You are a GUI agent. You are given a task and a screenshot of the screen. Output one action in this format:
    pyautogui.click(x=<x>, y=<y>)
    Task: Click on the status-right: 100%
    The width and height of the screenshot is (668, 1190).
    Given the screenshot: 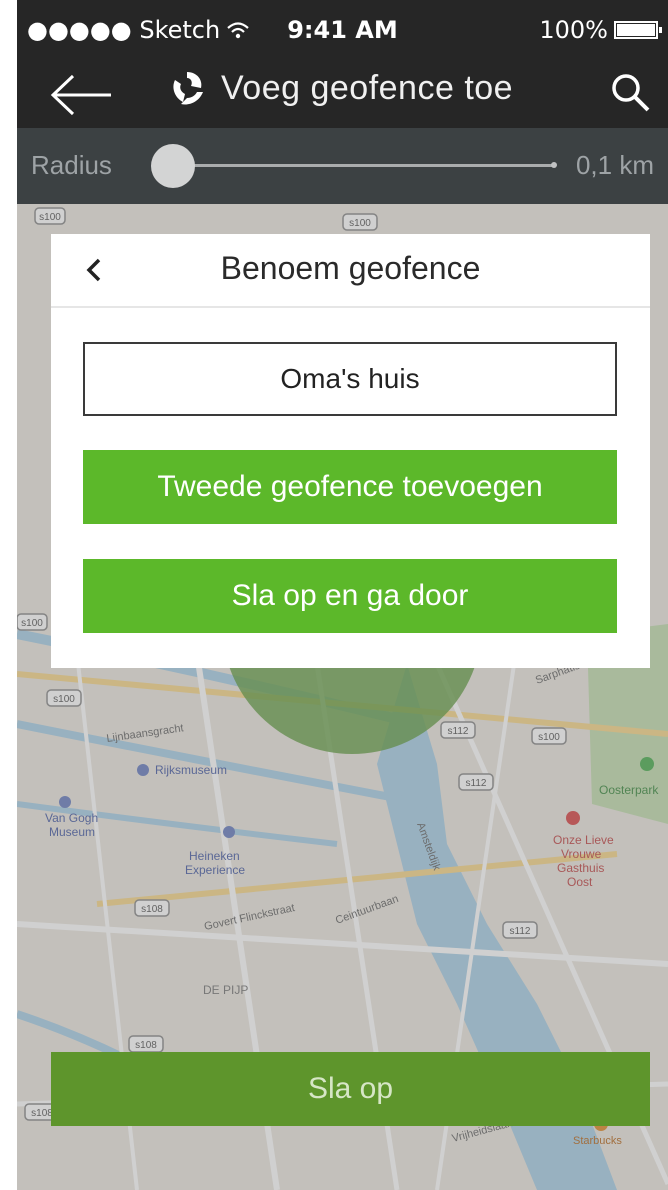 What is the action you would take?
    pyautogui.click(x=600, y=30)
    